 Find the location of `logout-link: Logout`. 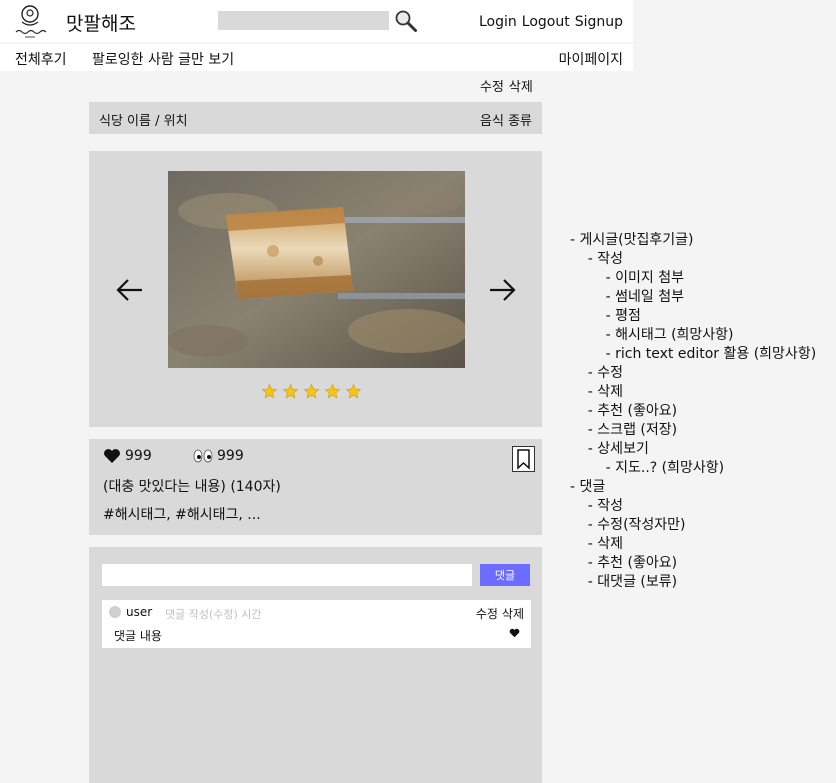

logout-link: Logout is located at coordinates (546, 22).